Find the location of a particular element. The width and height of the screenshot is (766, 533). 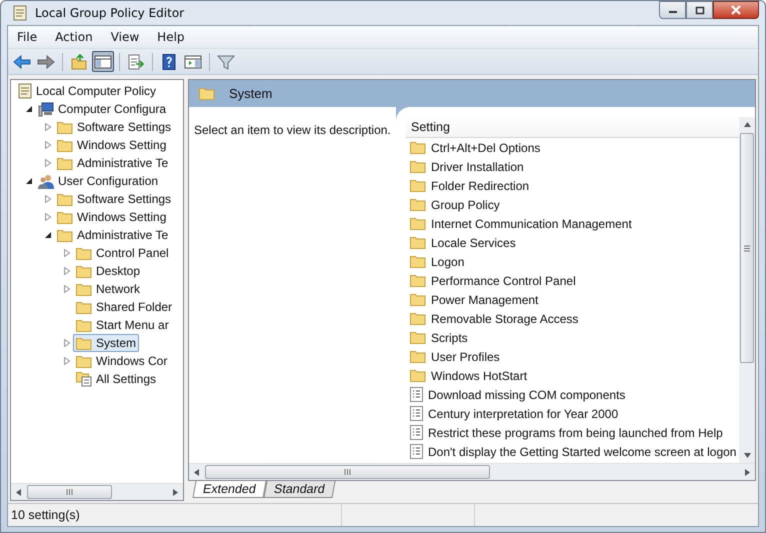

tree-item: Start Menu ar is located at coordinates (122, 325).